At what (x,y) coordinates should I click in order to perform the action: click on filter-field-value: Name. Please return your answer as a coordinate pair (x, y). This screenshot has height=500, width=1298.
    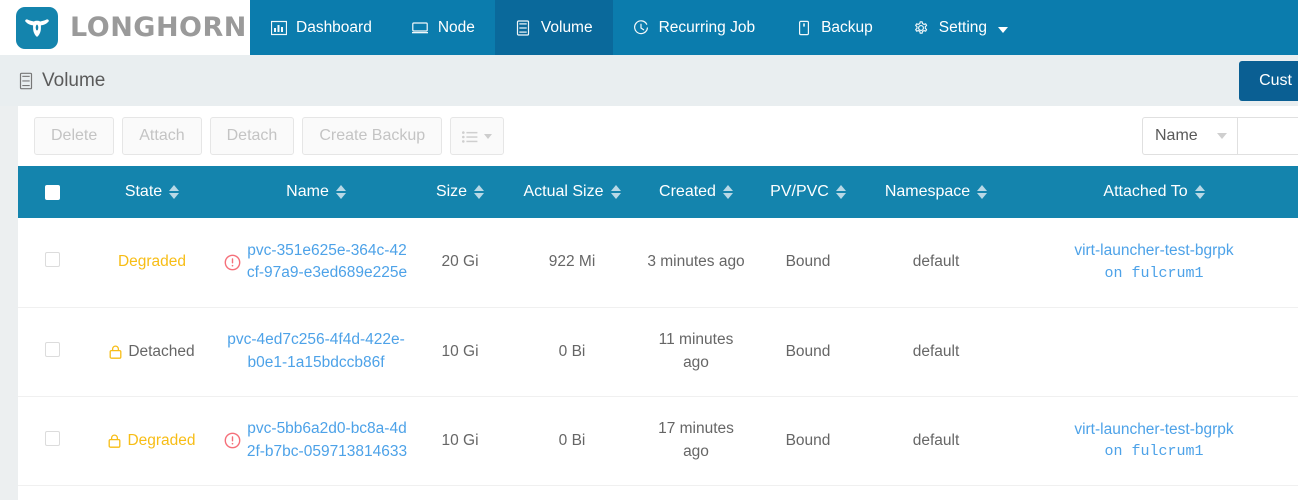
    Looking at the image, I should click on (1176, 135).